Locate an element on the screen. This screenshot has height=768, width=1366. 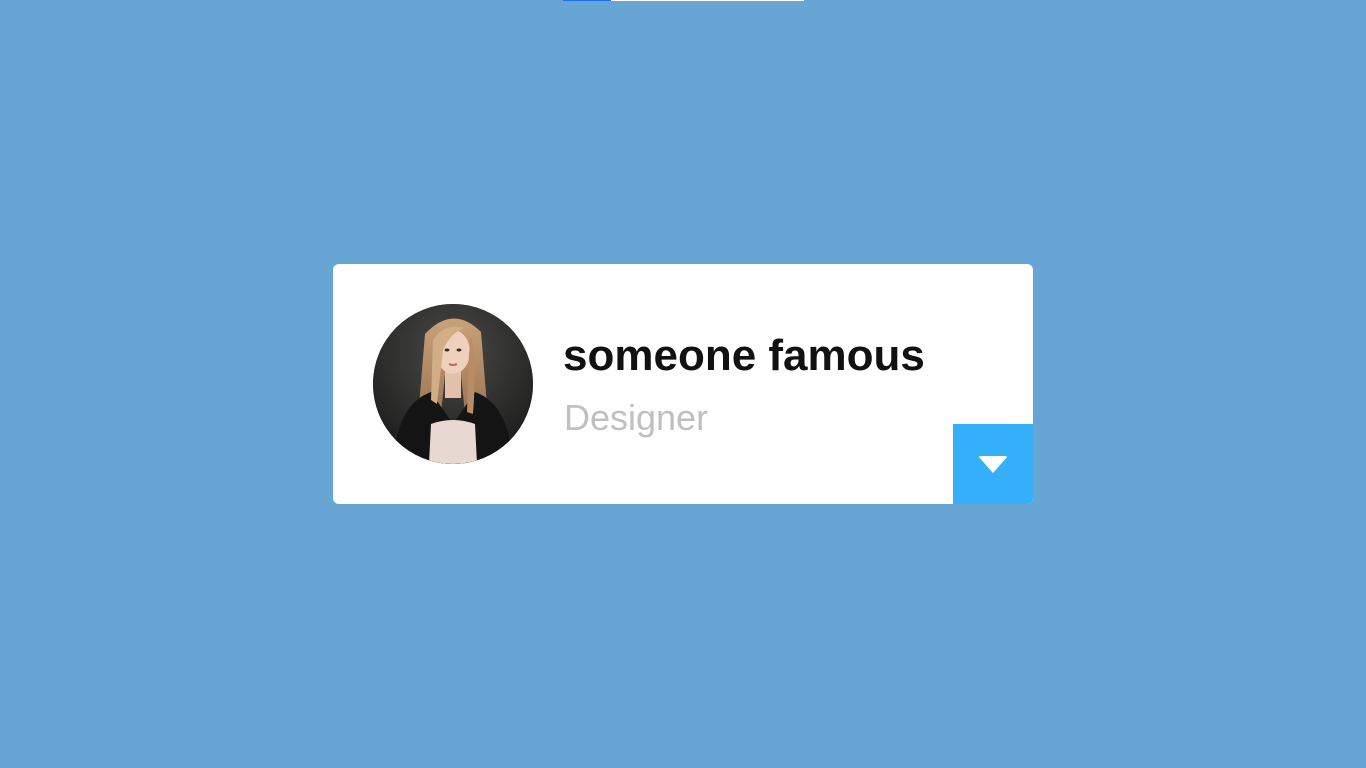
chevron-down-icon is located at coordinates (993, 464).